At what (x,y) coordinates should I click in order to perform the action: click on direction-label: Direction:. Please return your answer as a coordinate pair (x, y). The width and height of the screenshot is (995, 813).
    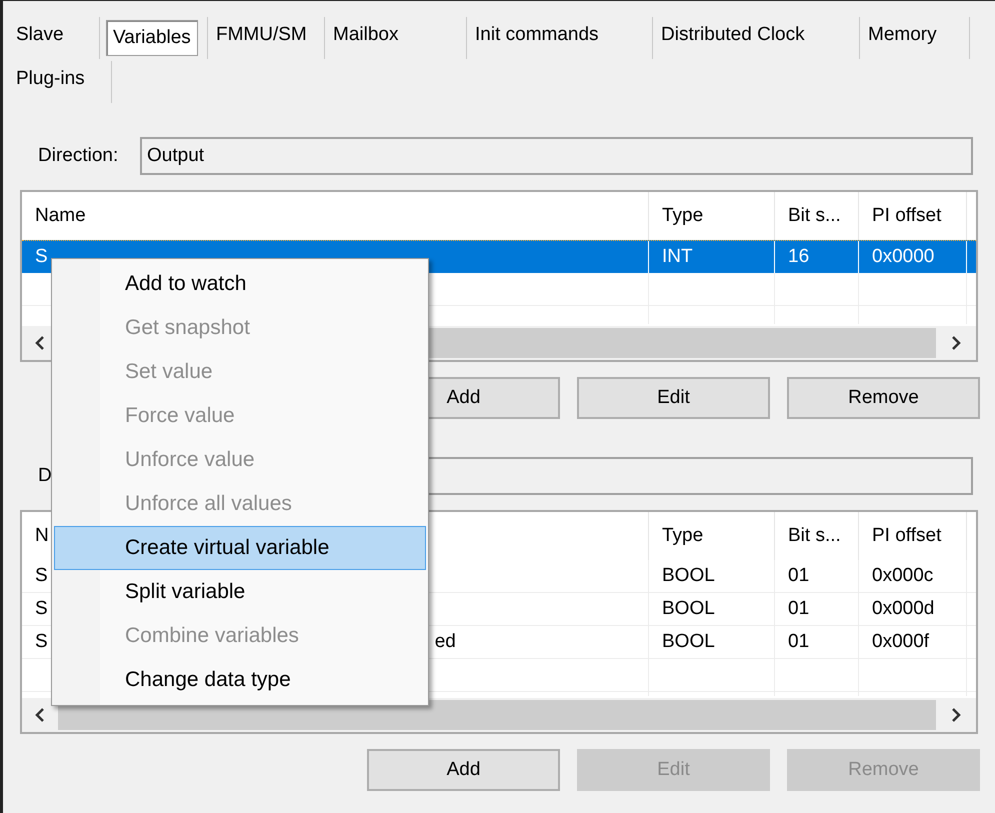
    Looking at the image, I should click on (78, 156).